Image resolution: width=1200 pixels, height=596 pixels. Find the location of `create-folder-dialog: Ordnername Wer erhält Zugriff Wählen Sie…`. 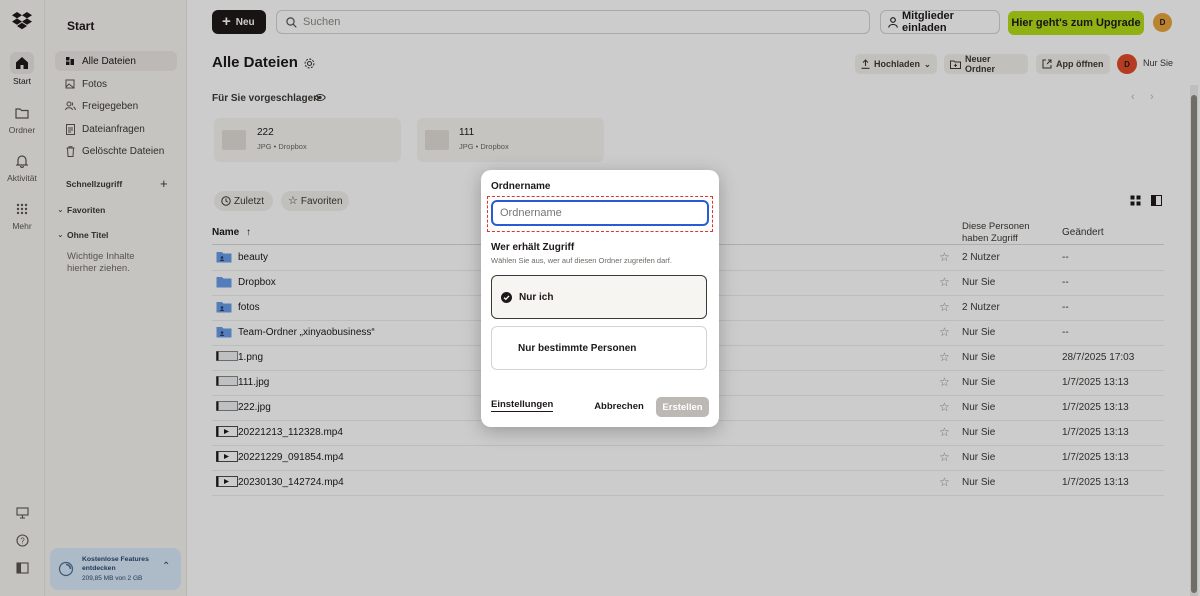

create-folder-dialog: Ordnername Wer erhält Zugriff Wählen Sie… is located at coordinates (600, 298).